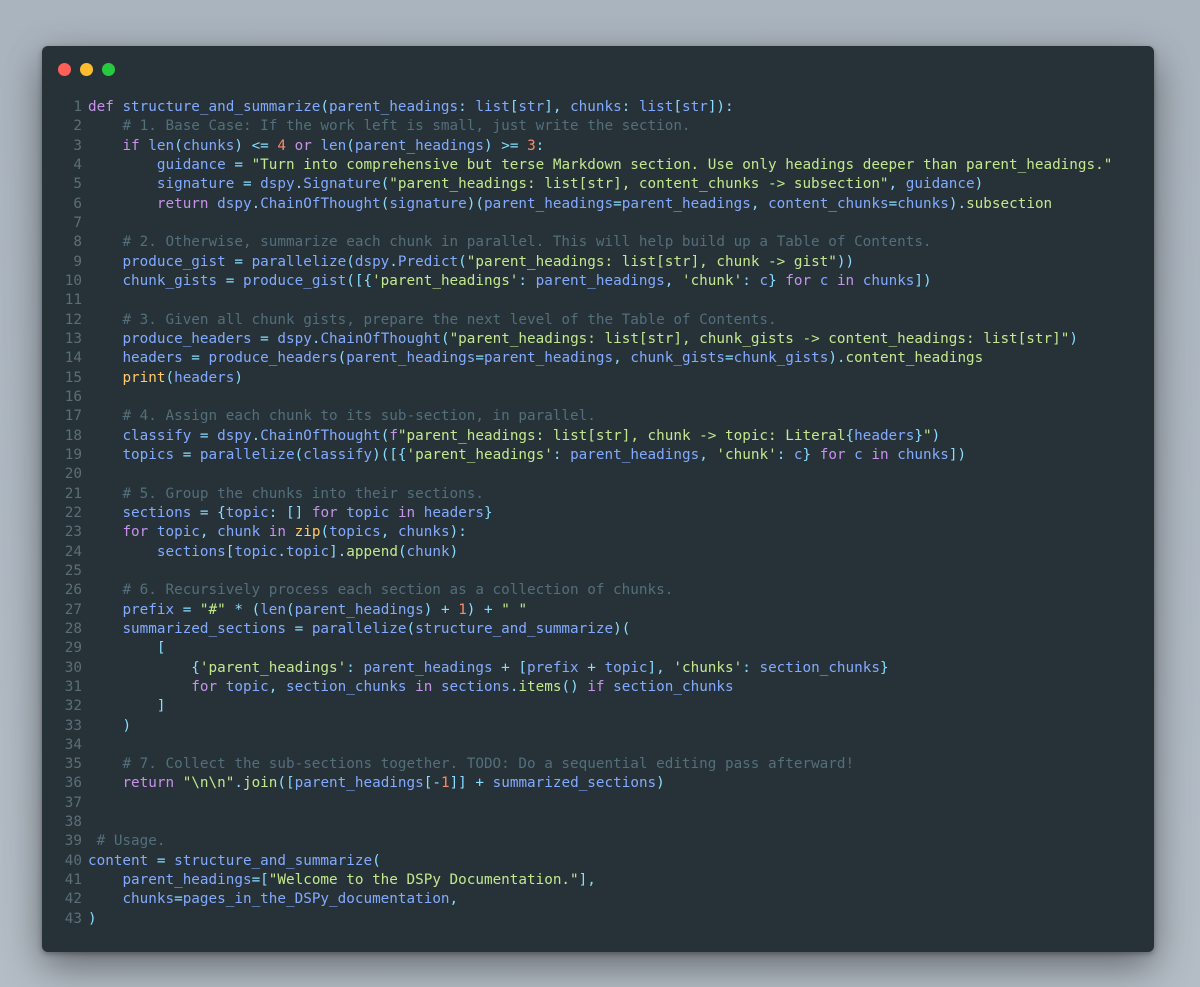  I want to click on code-token: c, so click(828, 280).